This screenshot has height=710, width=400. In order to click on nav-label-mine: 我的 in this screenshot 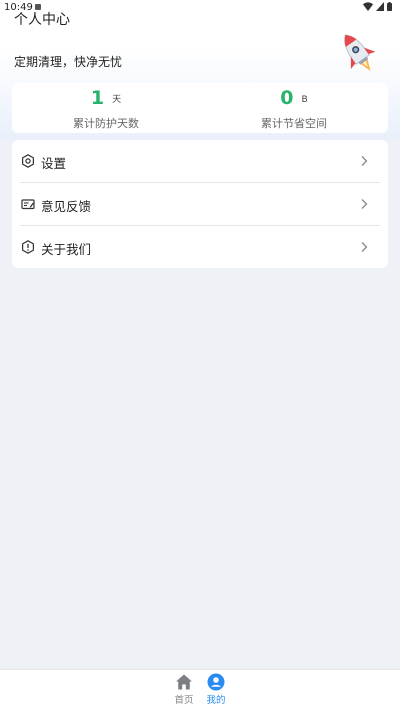, I will do `click(216, 700)`.